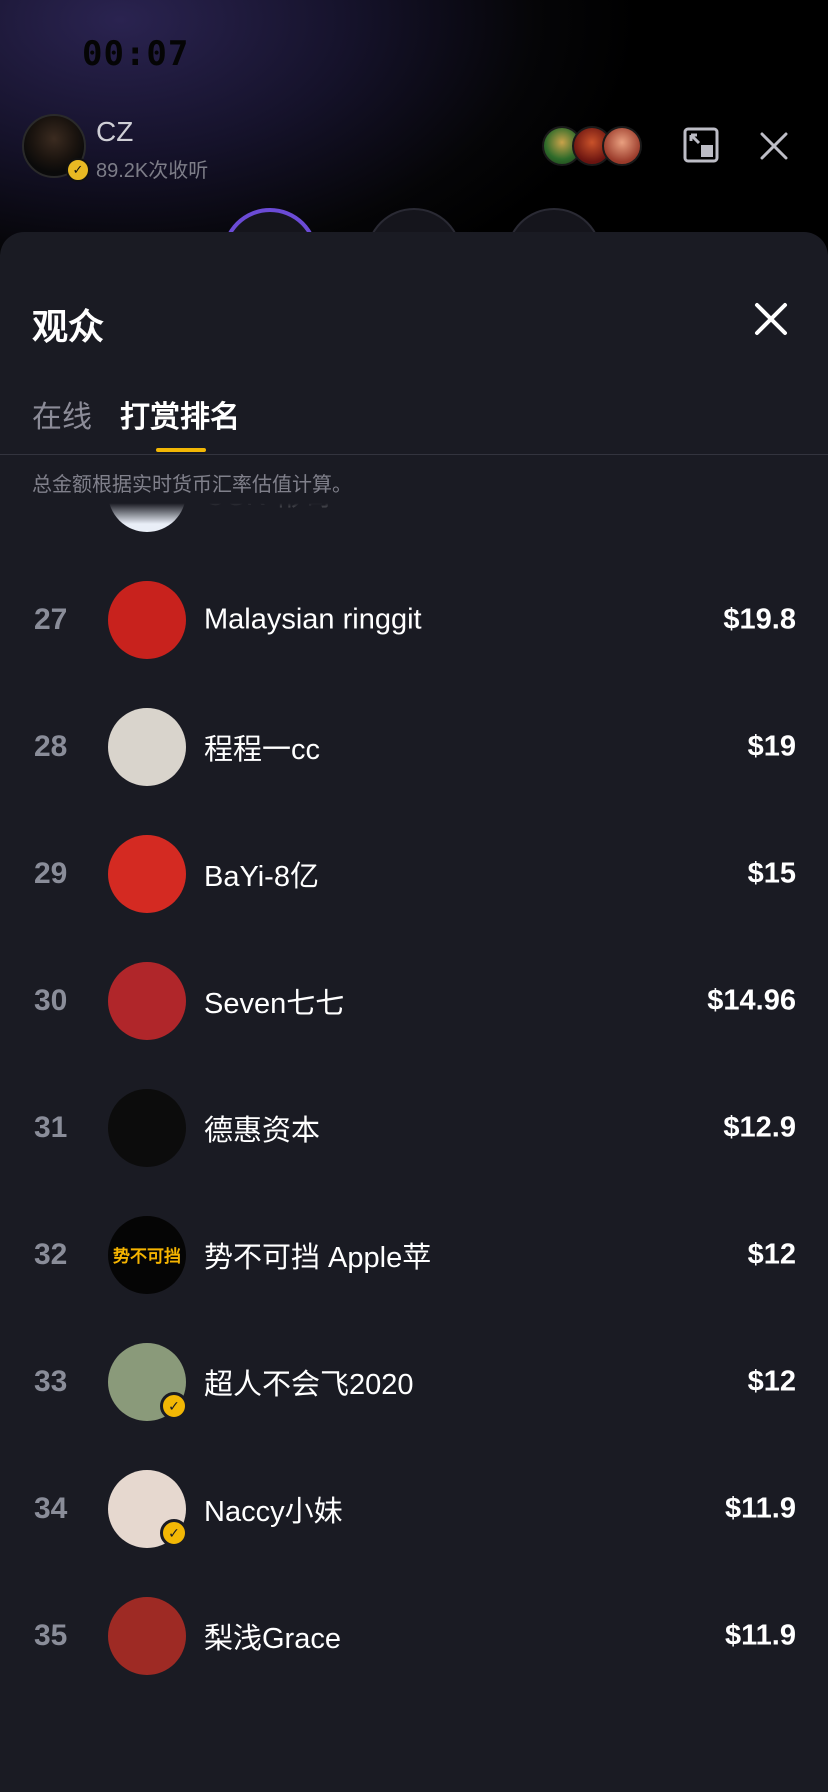  Describe the element at coordinates (51, 1000) in the screenshot. I see `rank-number: 30` at that location.